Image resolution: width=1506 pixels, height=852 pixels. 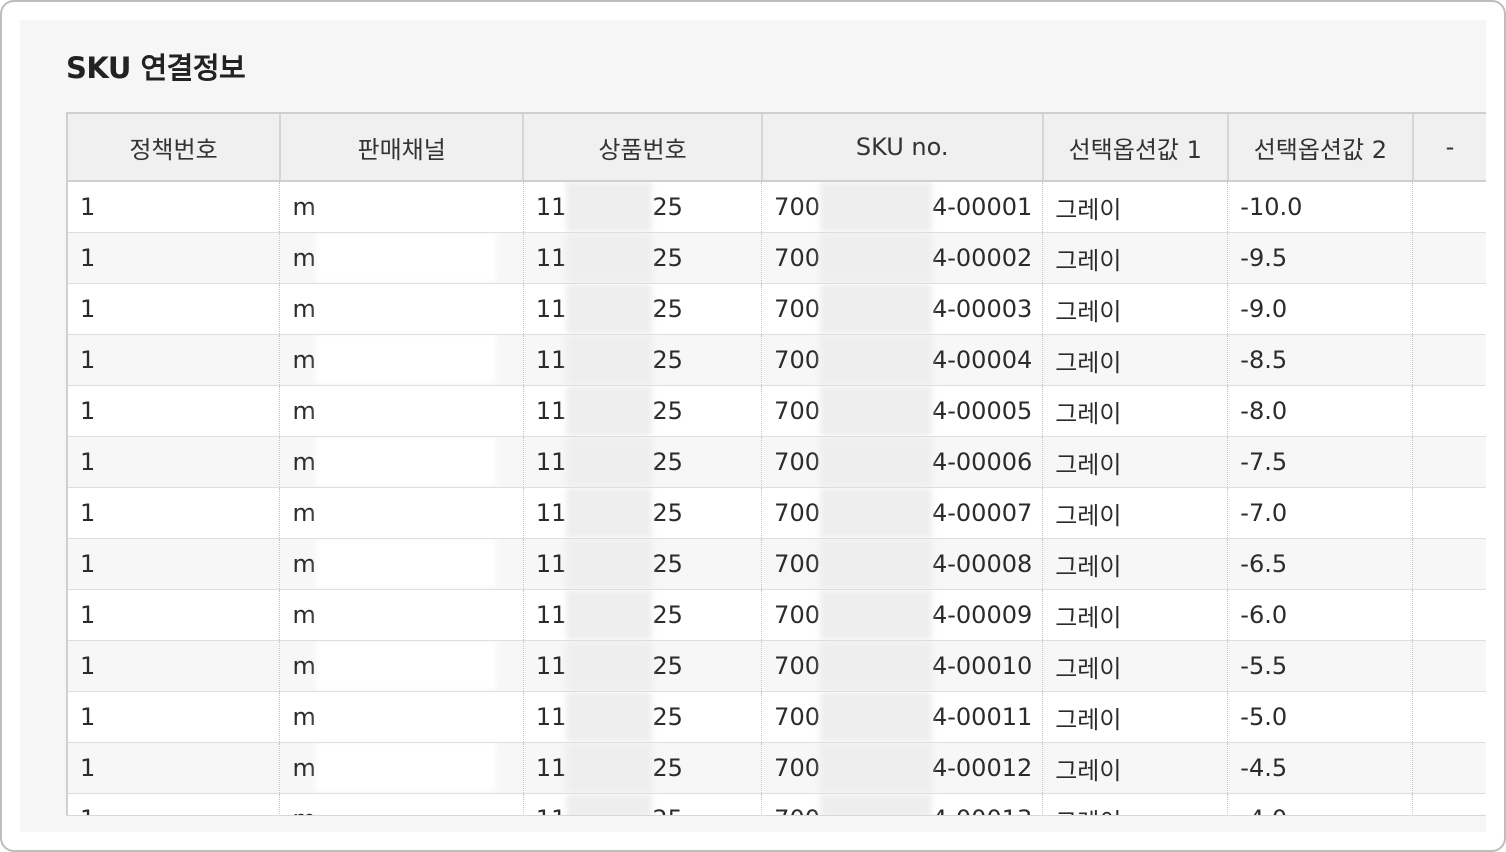 What do you see at coordinates (902, 309) in the screenshot?
I see `cell-sku-no: 700 4-00003` at bounding box center [902, 309].